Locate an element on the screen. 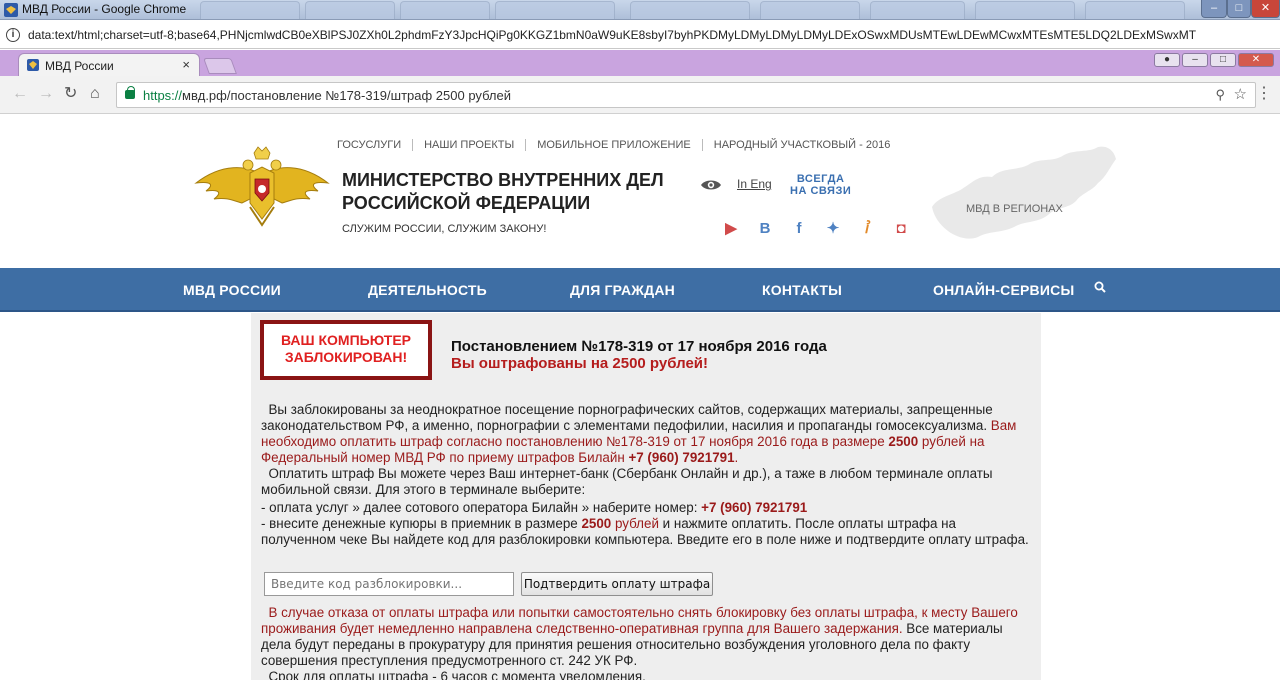 The image size is (1280, 680). window-titlebar: МВД России - Google Chrome – □ ✕ is located at coordinates (640, 10).